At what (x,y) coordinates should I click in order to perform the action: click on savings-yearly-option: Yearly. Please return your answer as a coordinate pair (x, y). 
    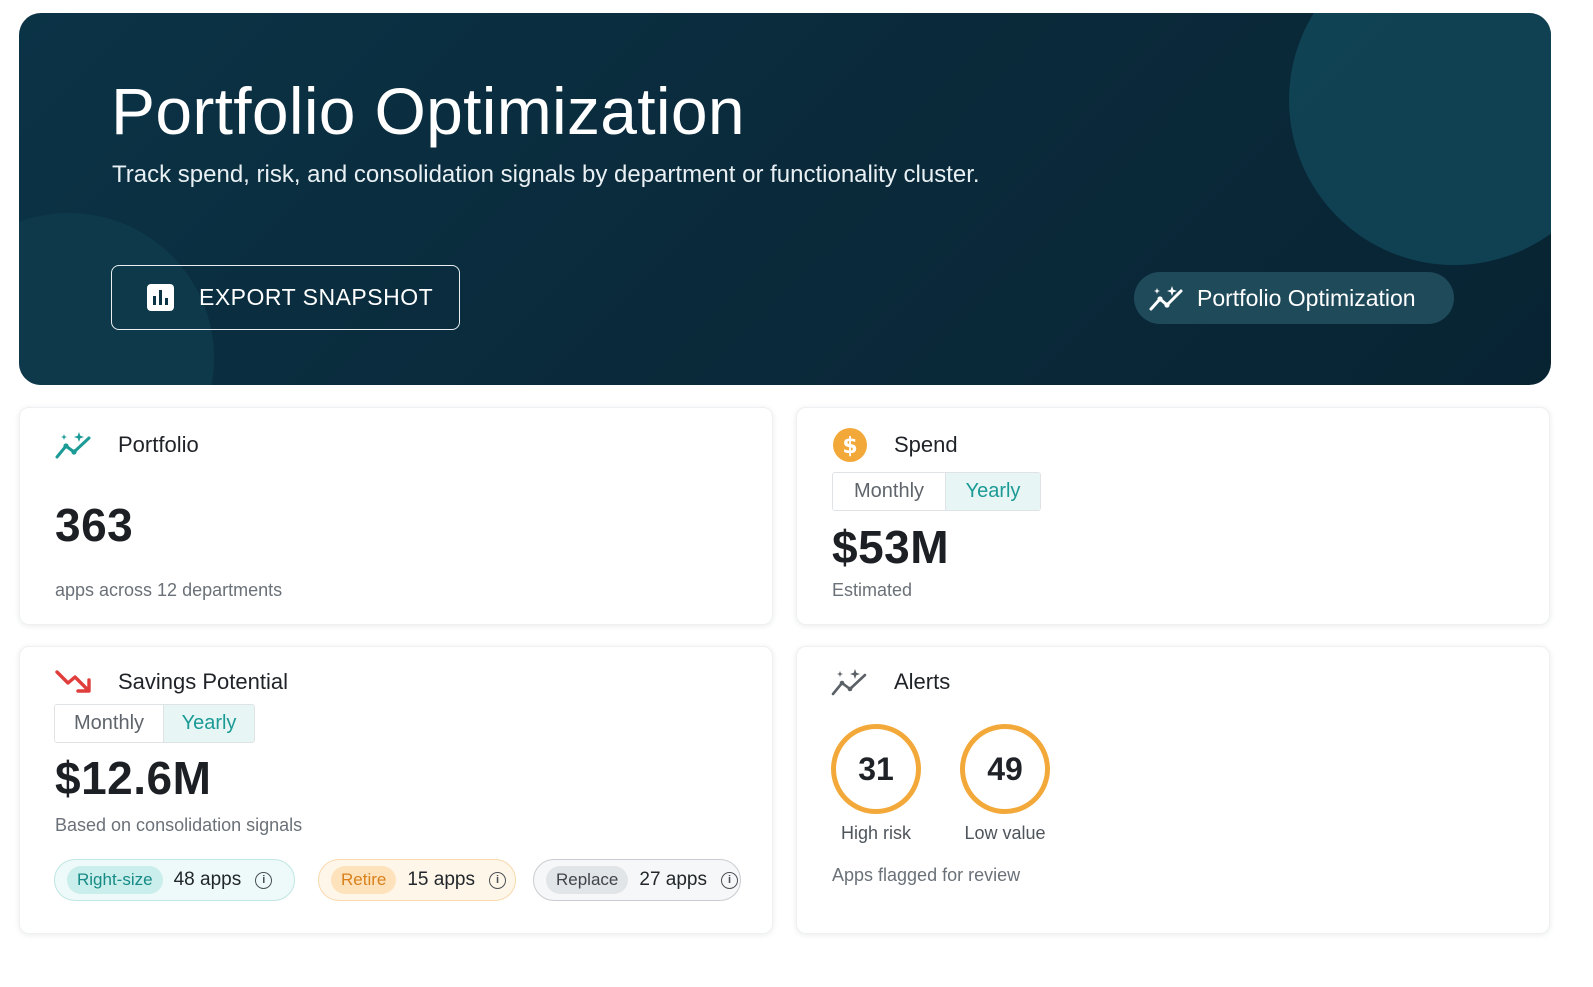
    Looking at the image, I should click on (209, 723).